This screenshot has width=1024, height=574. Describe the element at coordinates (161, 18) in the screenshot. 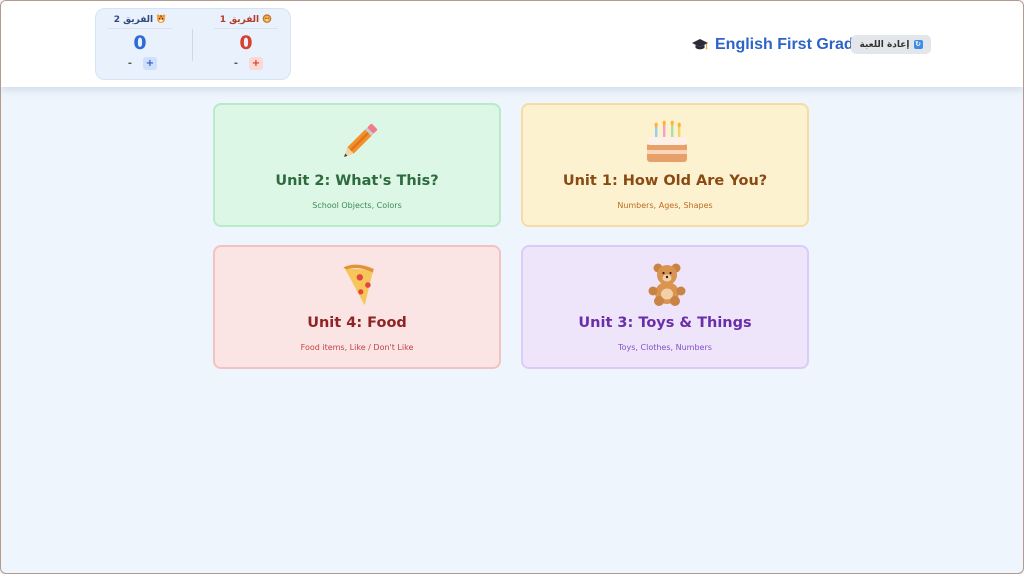

I see `tiger-icon` at that location.